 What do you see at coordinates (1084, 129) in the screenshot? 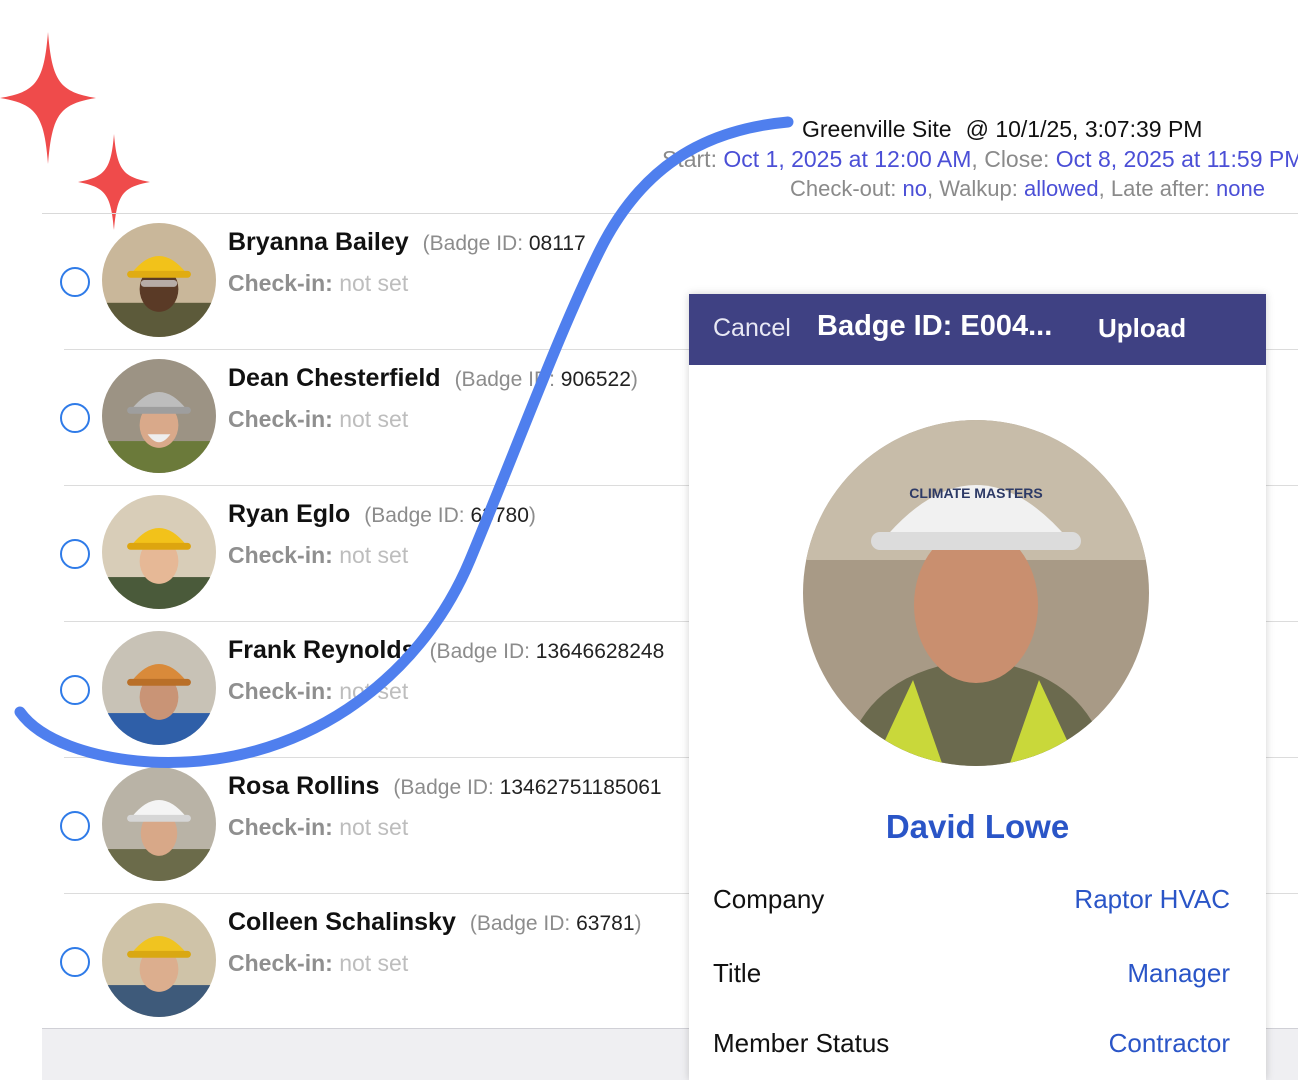
I see `session-timestamp: @ 10/1/25, 3:07:39 PM` at bounding box center [1084, 129].